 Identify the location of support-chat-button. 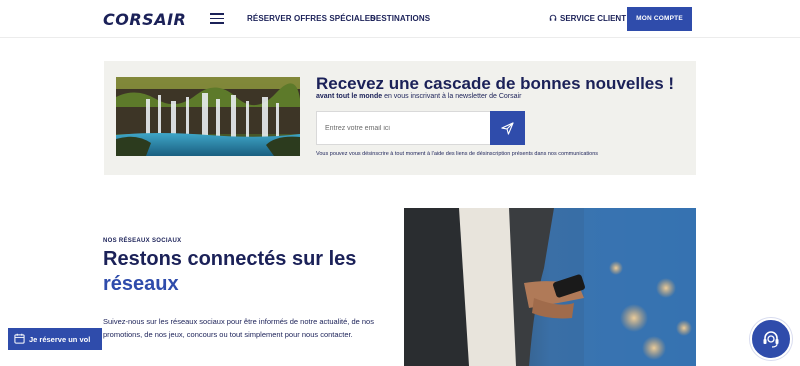
(771, 339).